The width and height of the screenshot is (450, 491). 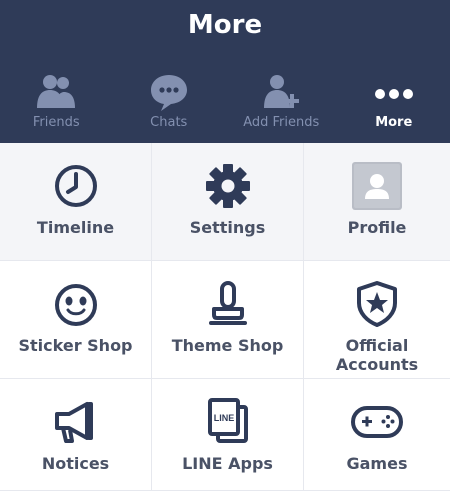 I want to click on more-dots-icon, so click(x=394, y=92).